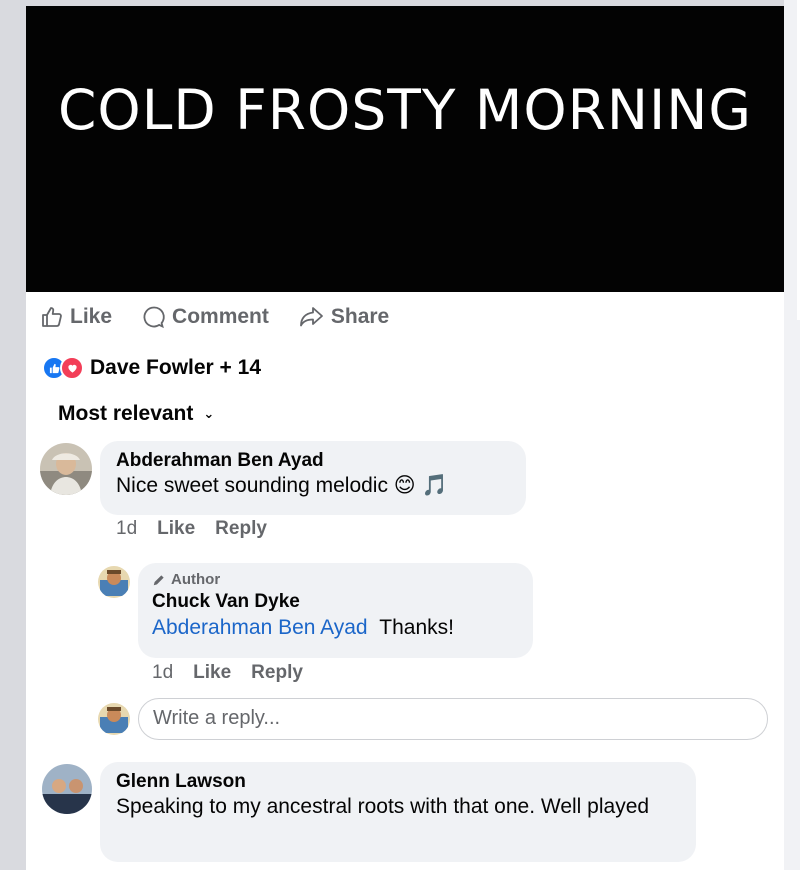 The image size is (800, 870). I want to click on reply-time: 1d, so click(162, 673).